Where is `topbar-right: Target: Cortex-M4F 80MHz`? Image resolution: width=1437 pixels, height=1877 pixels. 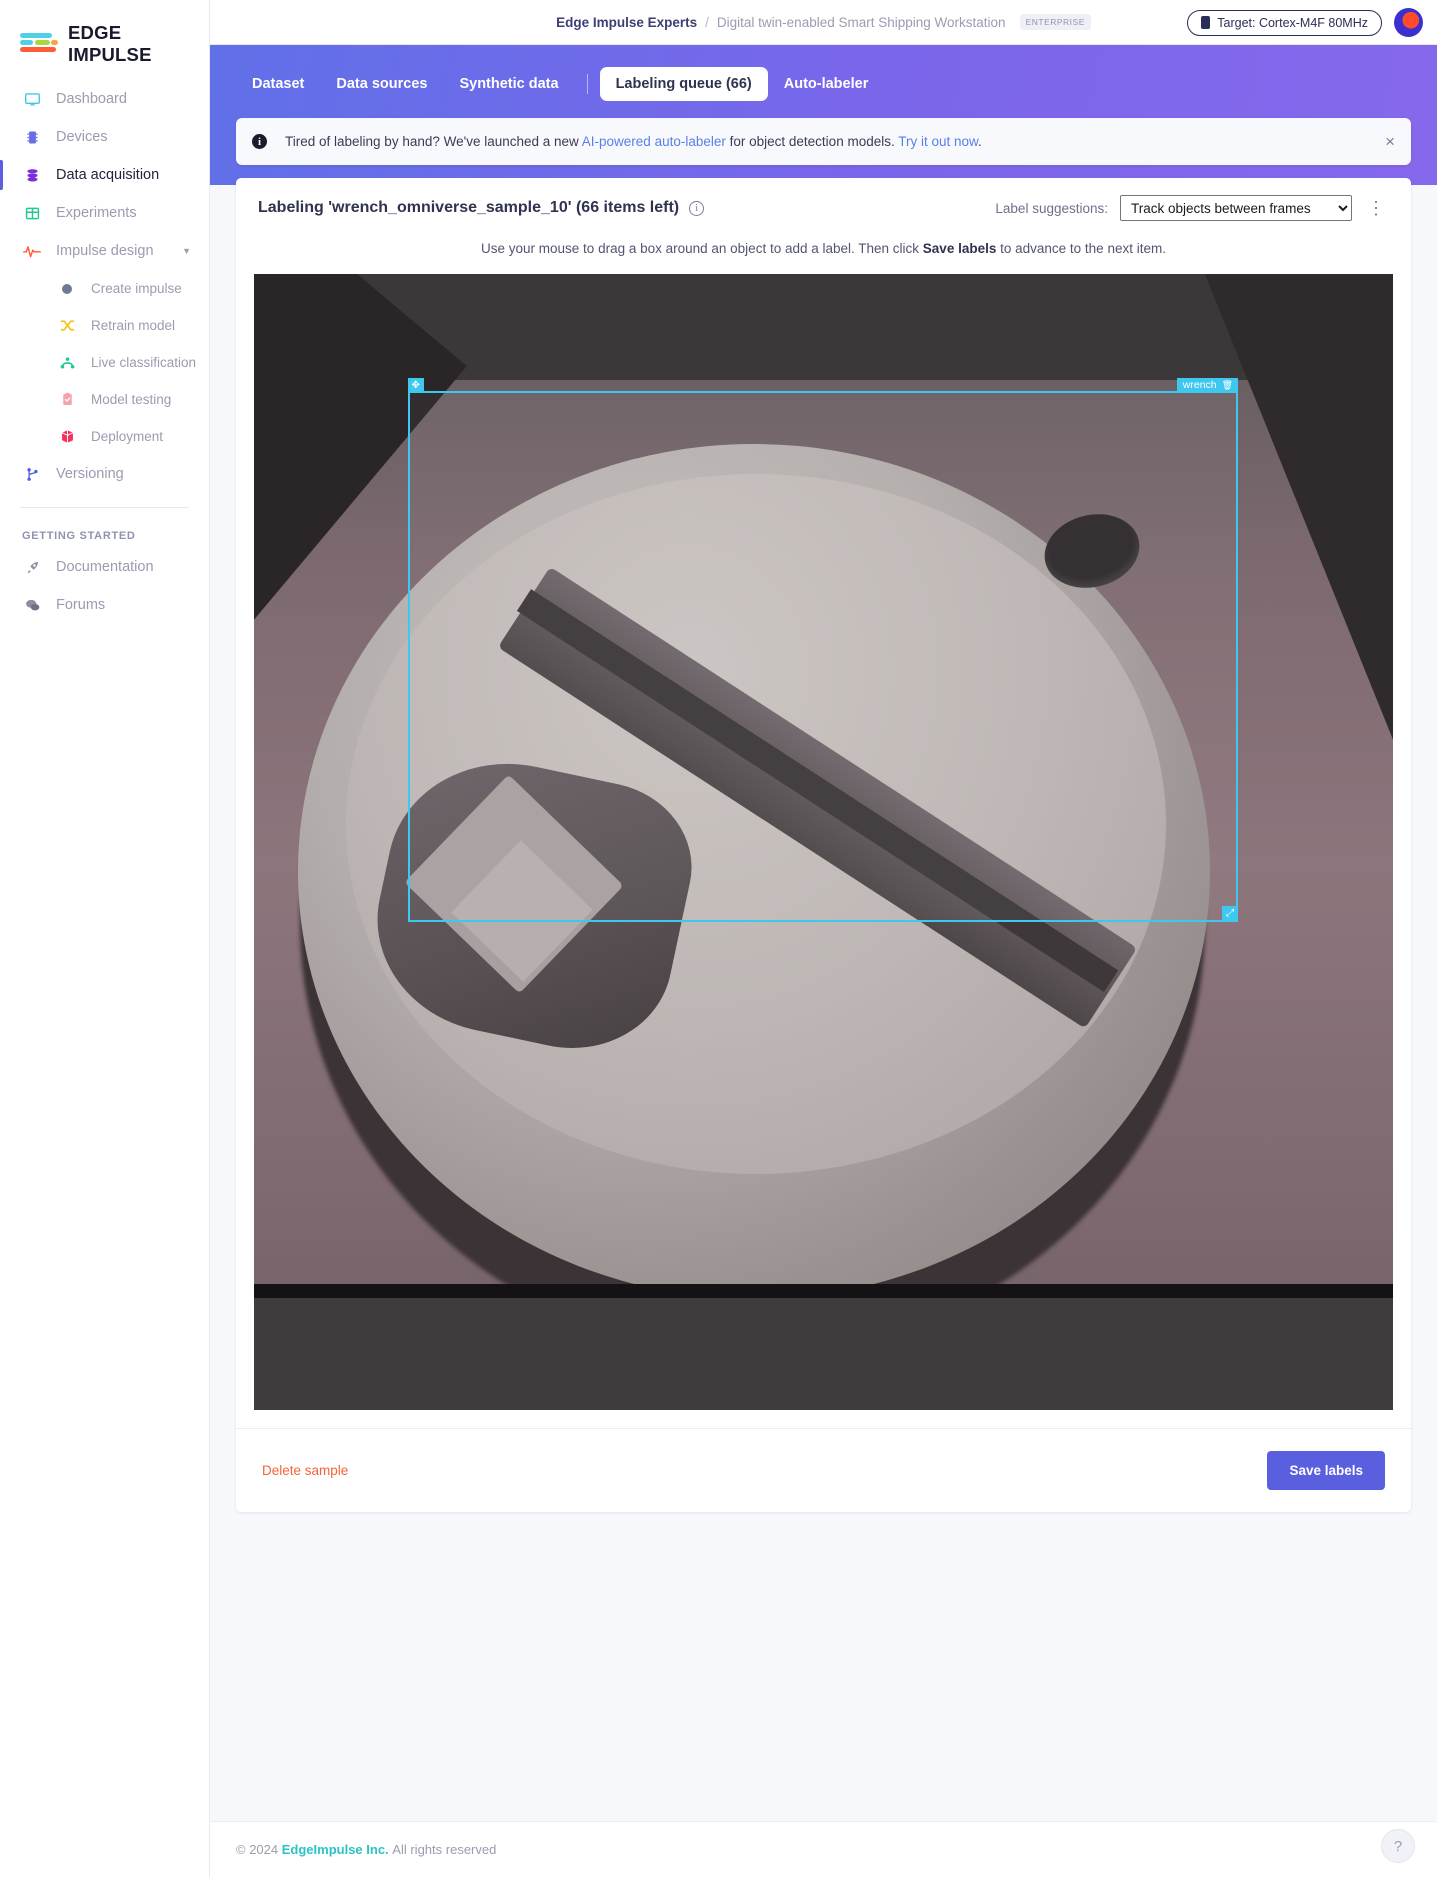 topbar-right: Target: Cortex-M4F 80MHz is located at coordinates (1305, 22).